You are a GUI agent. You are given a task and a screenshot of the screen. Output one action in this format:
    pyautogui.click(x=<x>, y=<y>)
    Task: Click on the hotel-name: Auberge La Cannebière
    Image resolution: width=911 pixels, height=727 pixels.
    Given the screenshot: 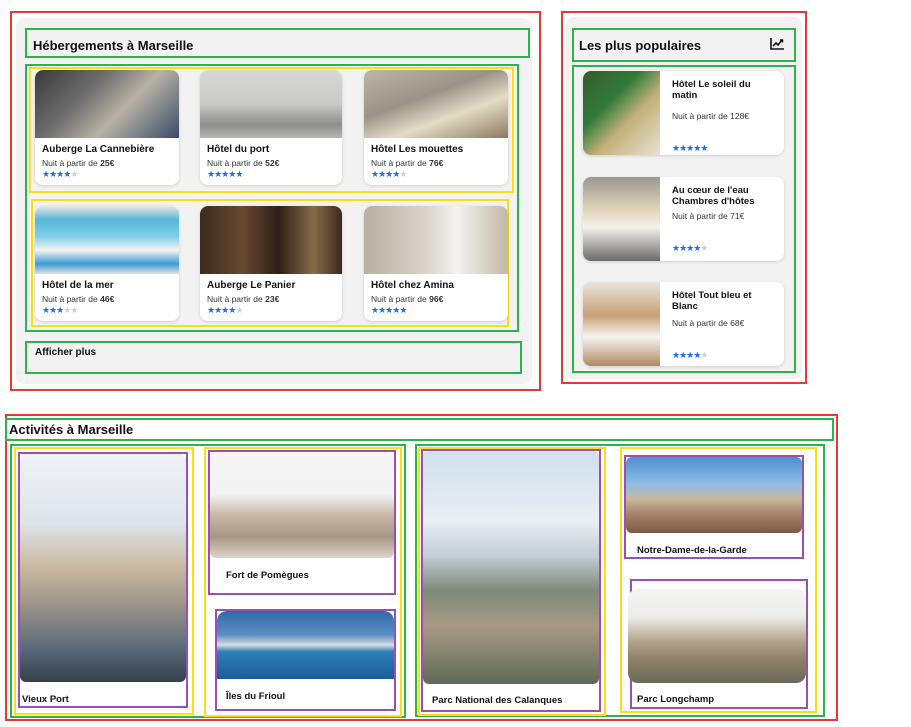 What is the action you would take?
    pyautogui.click(x=98, y=149)
    